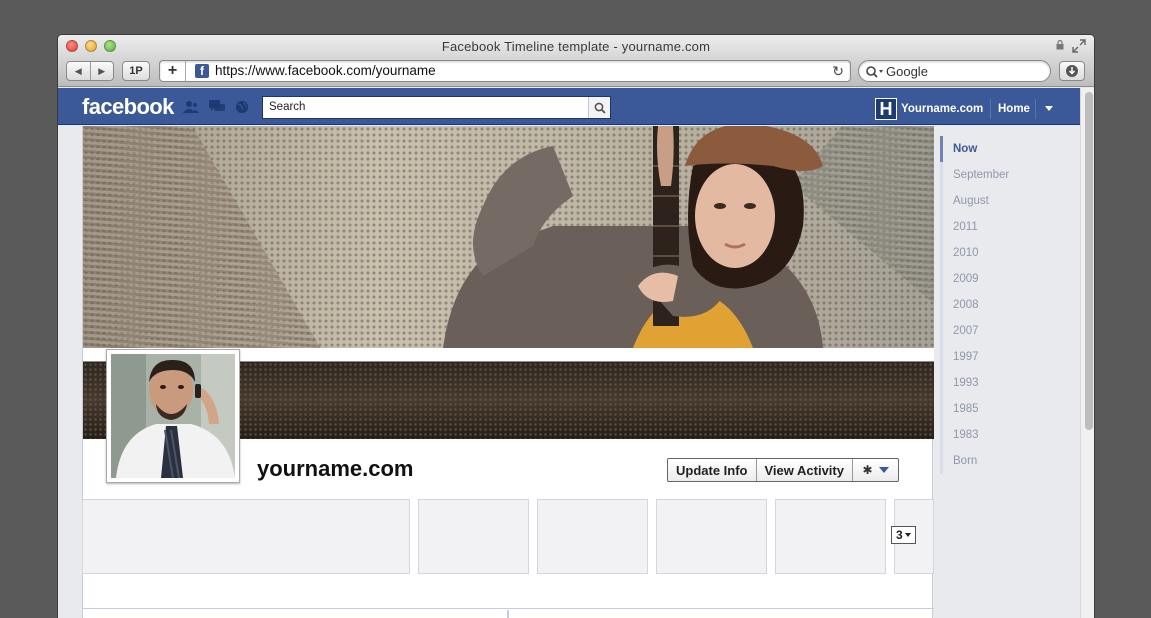 The image size is (1151, 618). I want to click on downloads-button, so click(1072, 71).